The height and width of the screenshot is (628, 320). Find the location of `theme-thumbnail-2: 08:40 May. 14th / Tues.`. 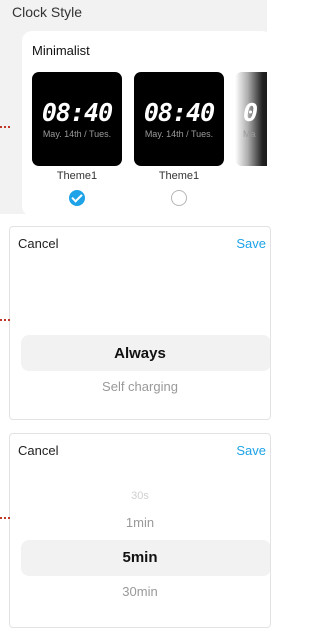

theme-thumbnail-2: 08:40 May. 14th / Tues. is located at coordinates (179, 119).